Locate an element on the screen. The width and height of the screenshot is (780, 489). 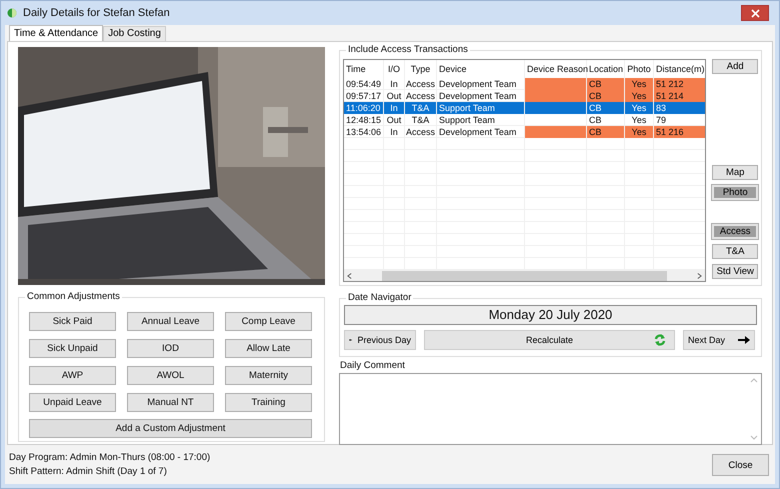
table-cell: 12:48:15 is located at coordinates (364, 120).